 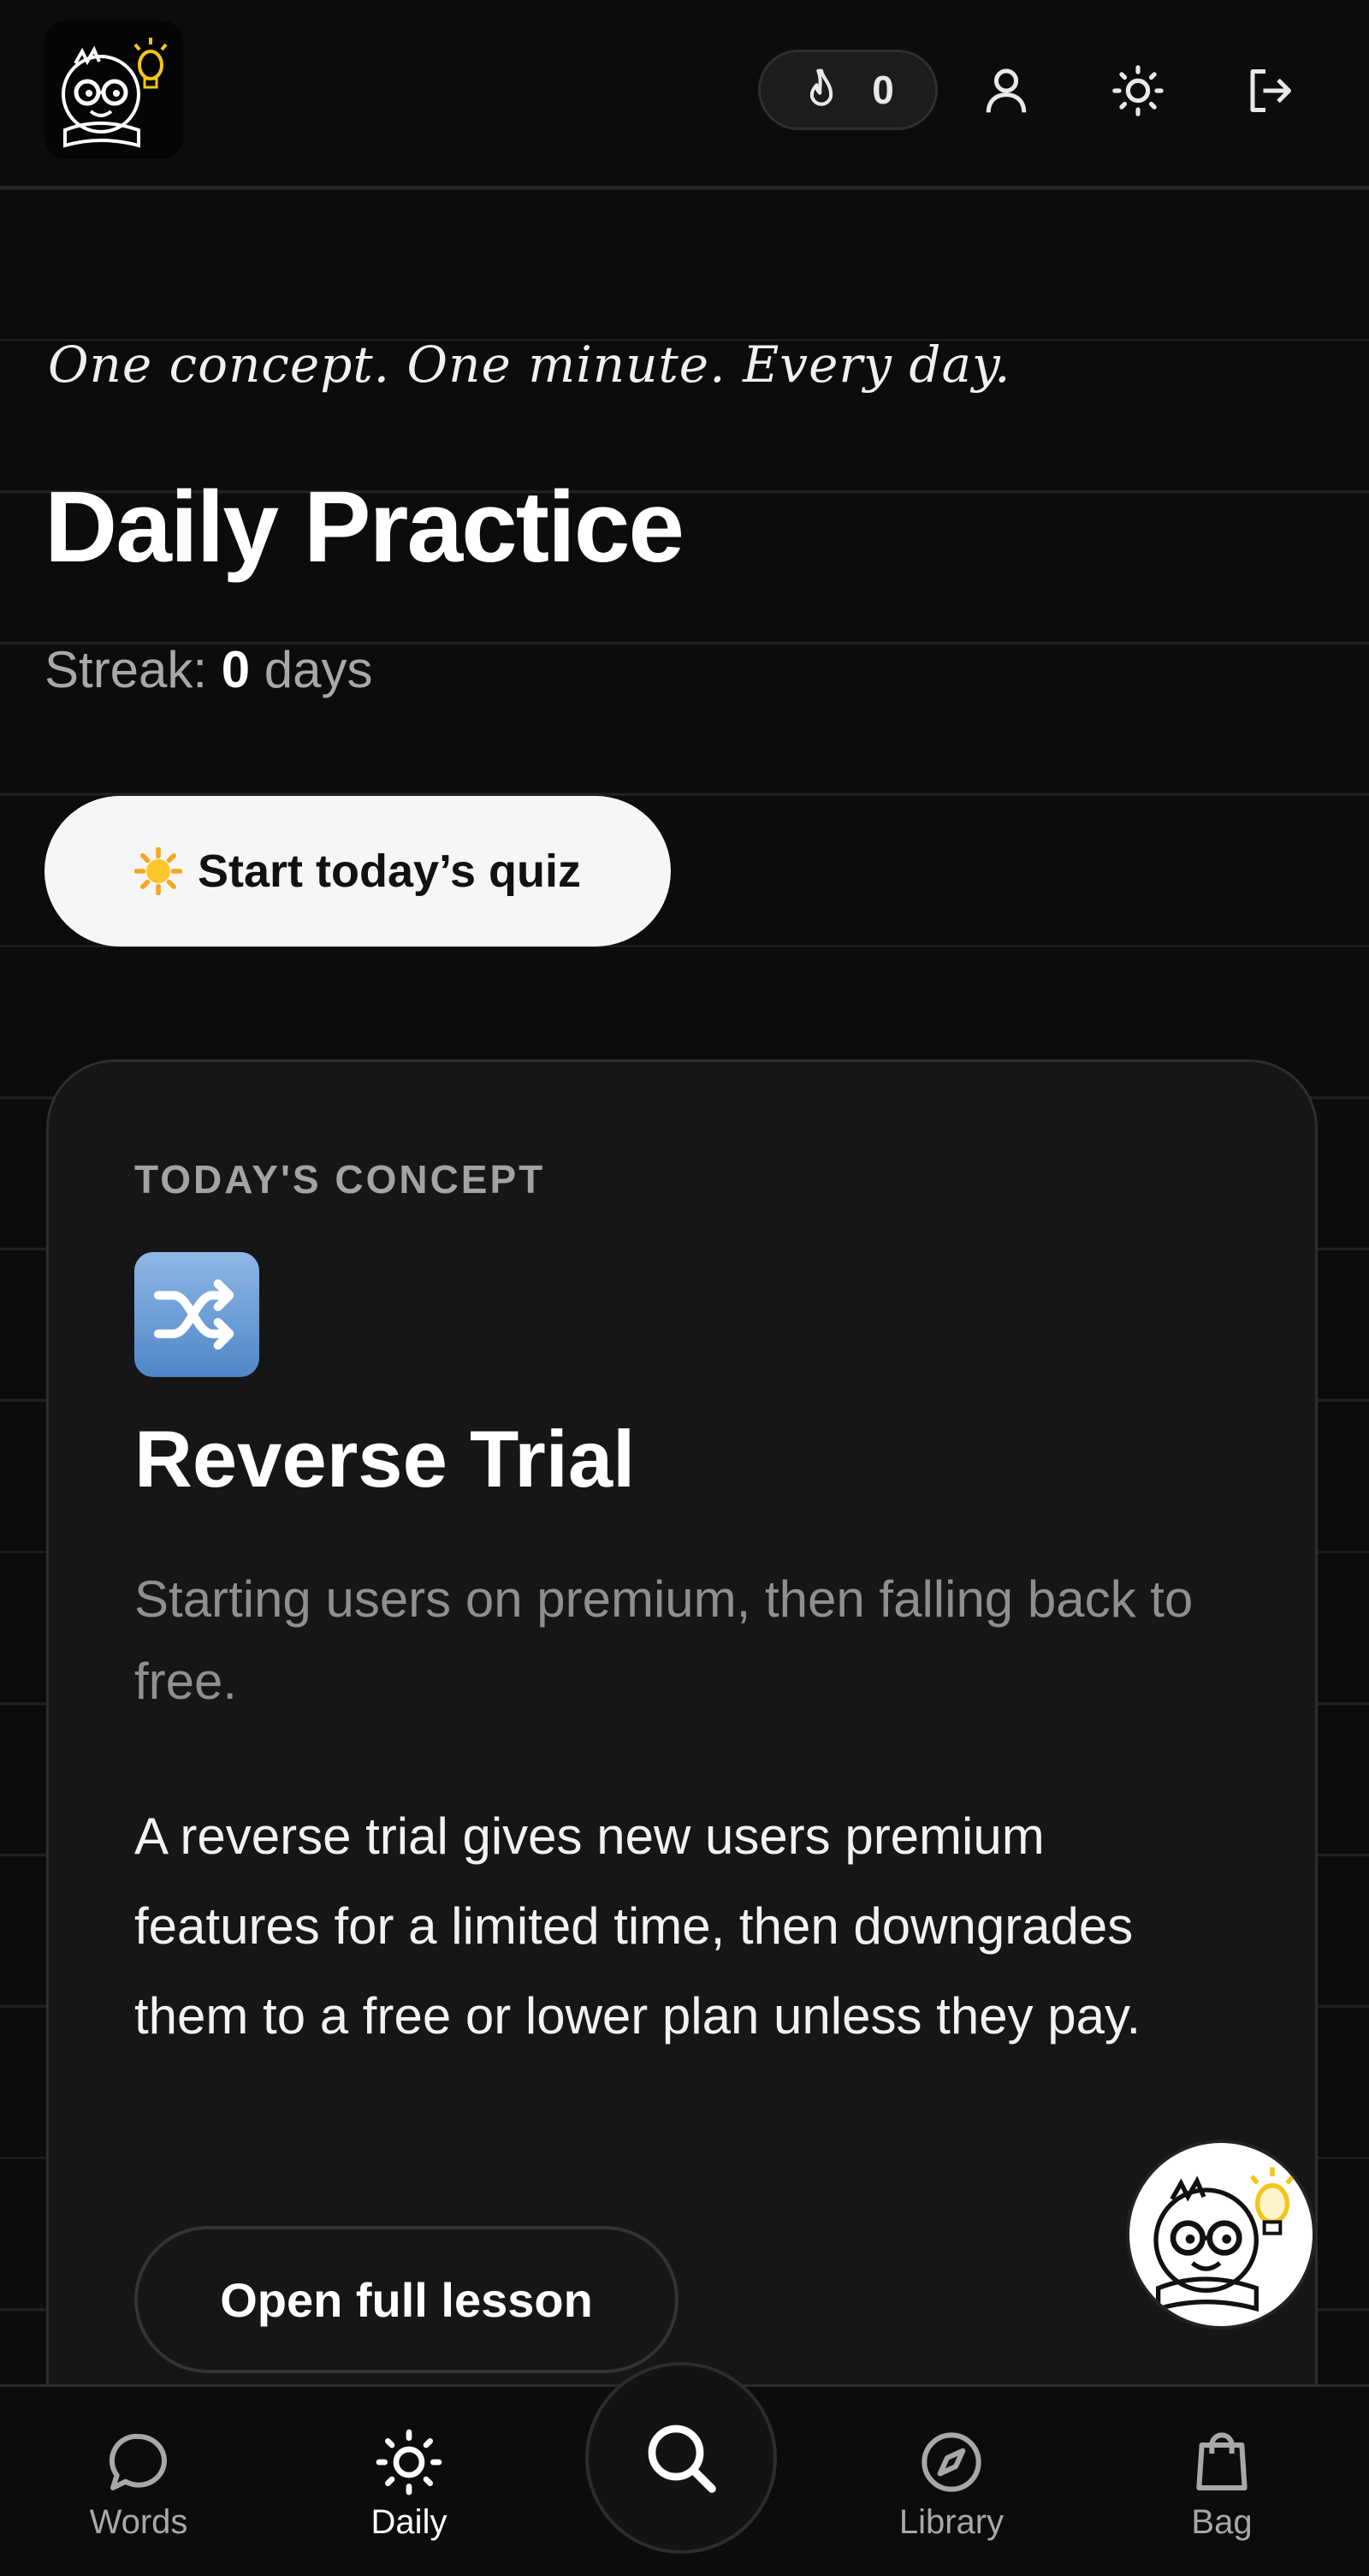 I want to click on nav-item-daily: Daily, so click(x=409, y=2496).